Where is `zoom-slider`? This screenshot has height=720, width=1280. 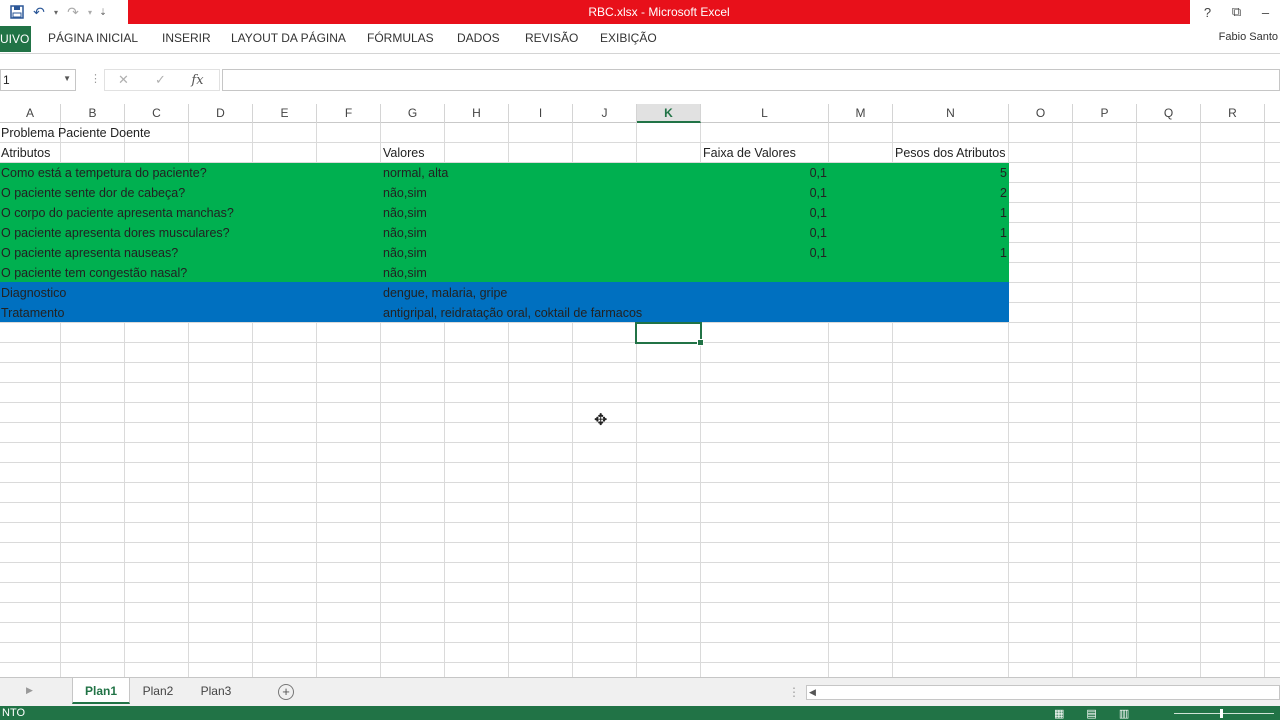
zoom-slider is located at coordinates (1224, 713).